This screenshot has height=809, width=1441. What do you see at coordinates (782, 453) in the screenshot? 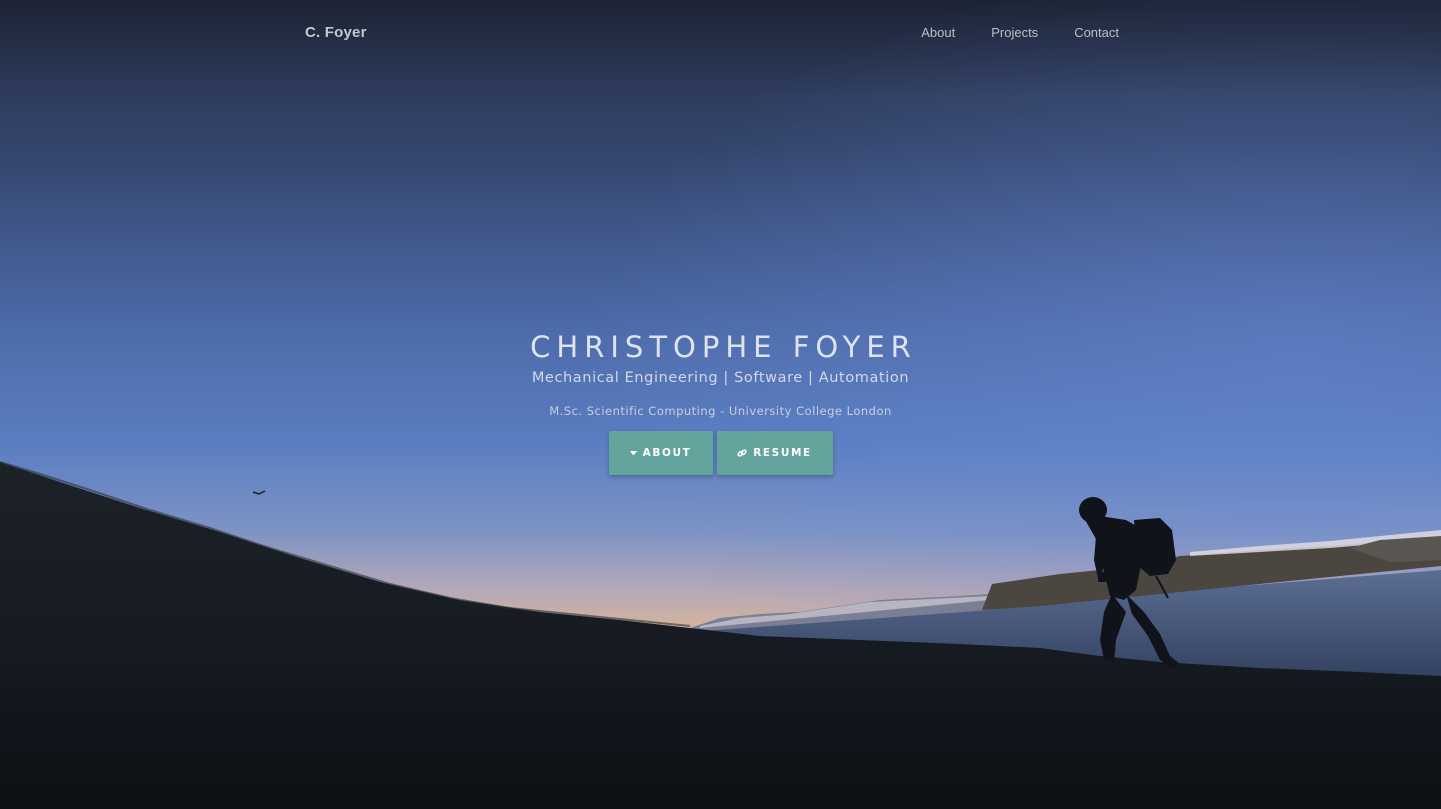
I see `resume-button-label: RESUME` at bounding box center [782, 453].